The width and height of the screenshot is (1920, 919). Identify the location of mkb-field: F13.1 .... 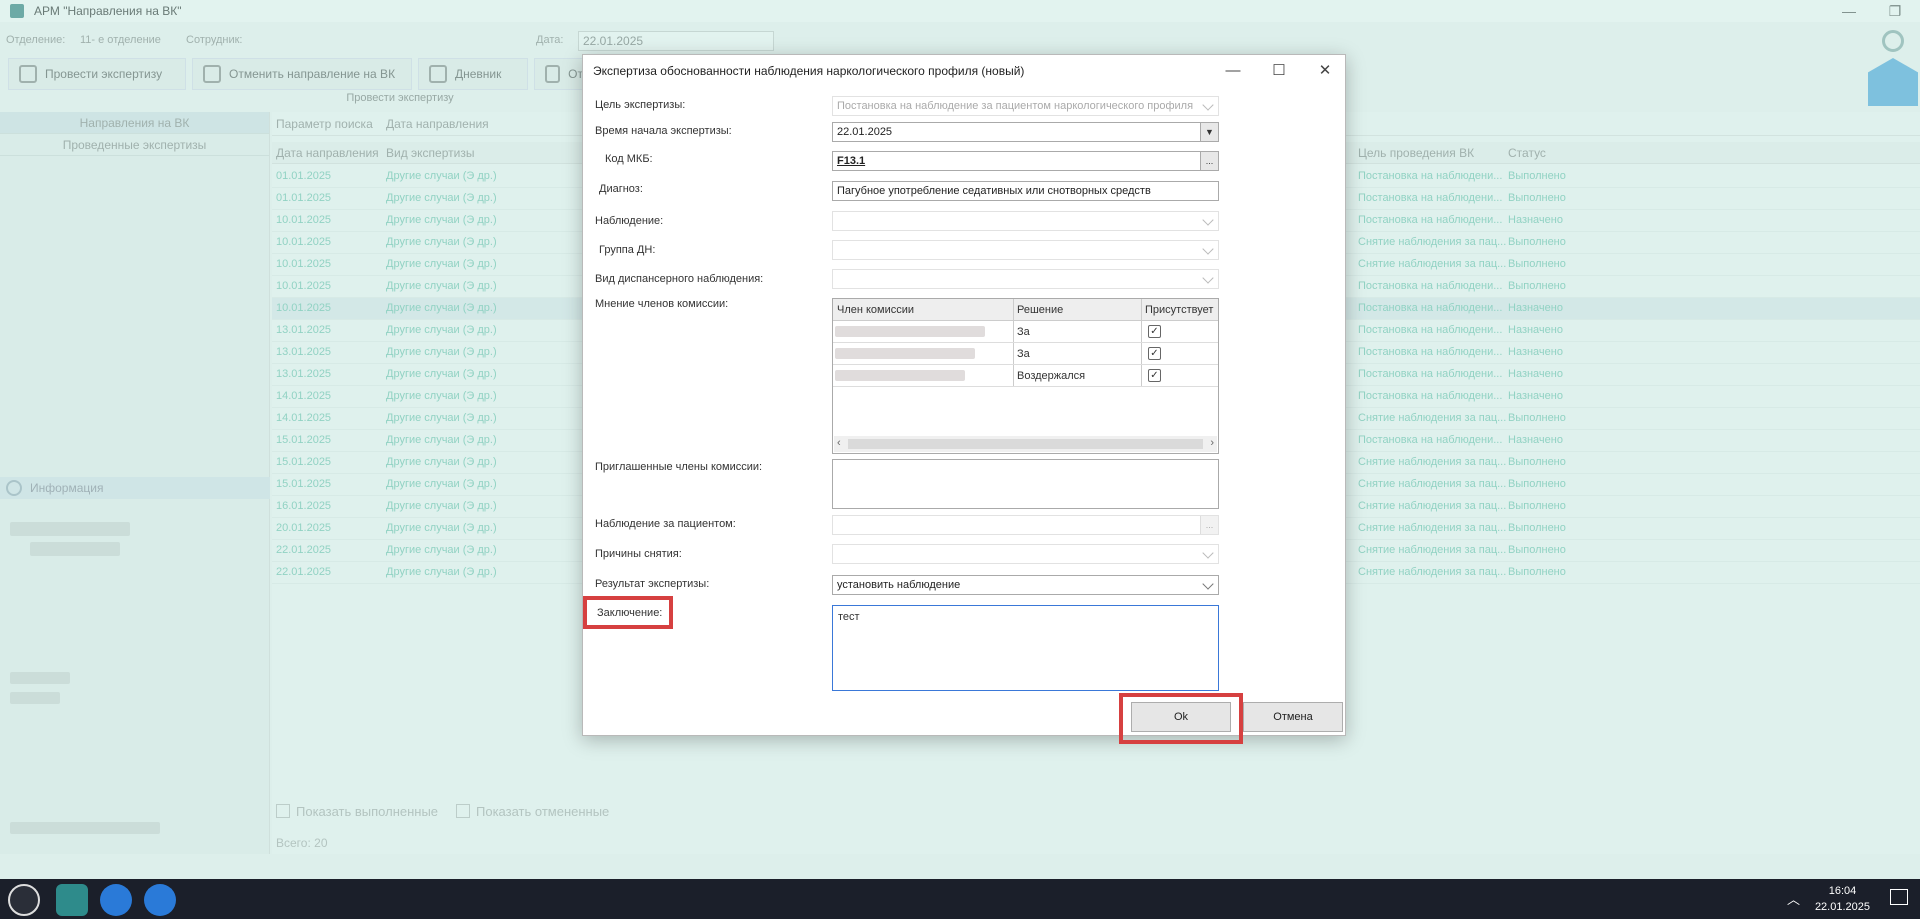
(1025, 161).